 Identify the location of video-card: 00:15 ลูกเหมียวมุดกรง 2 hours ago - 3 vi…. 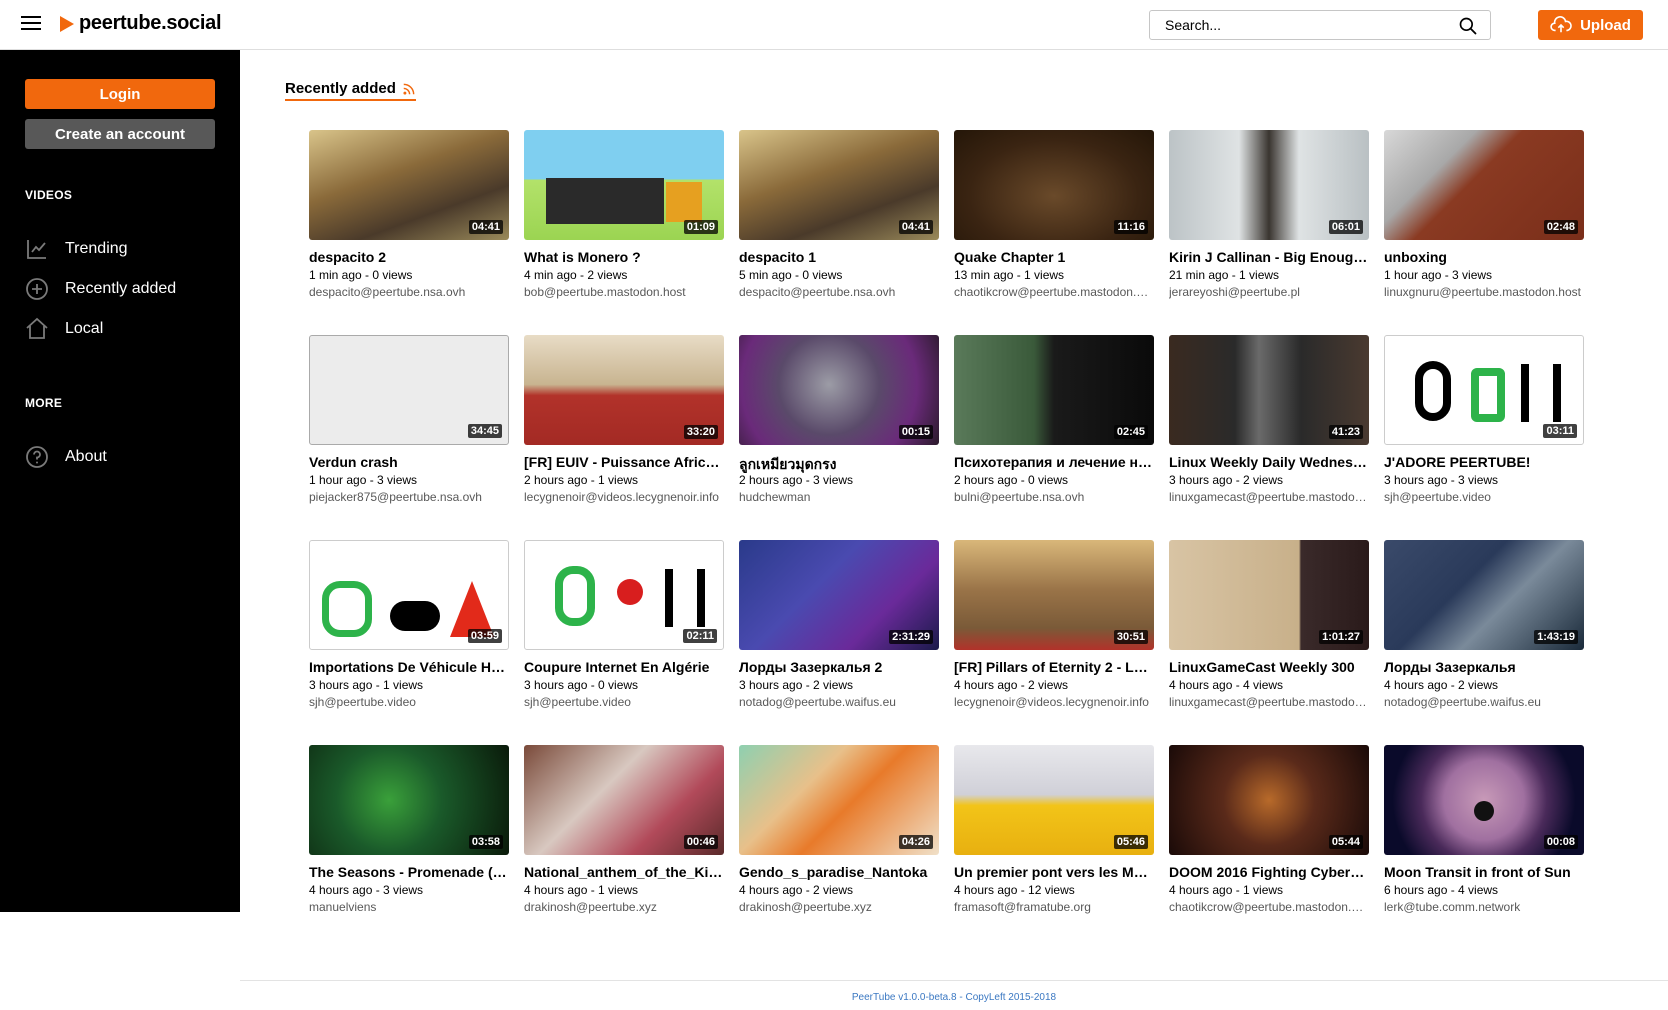
(839, 425).